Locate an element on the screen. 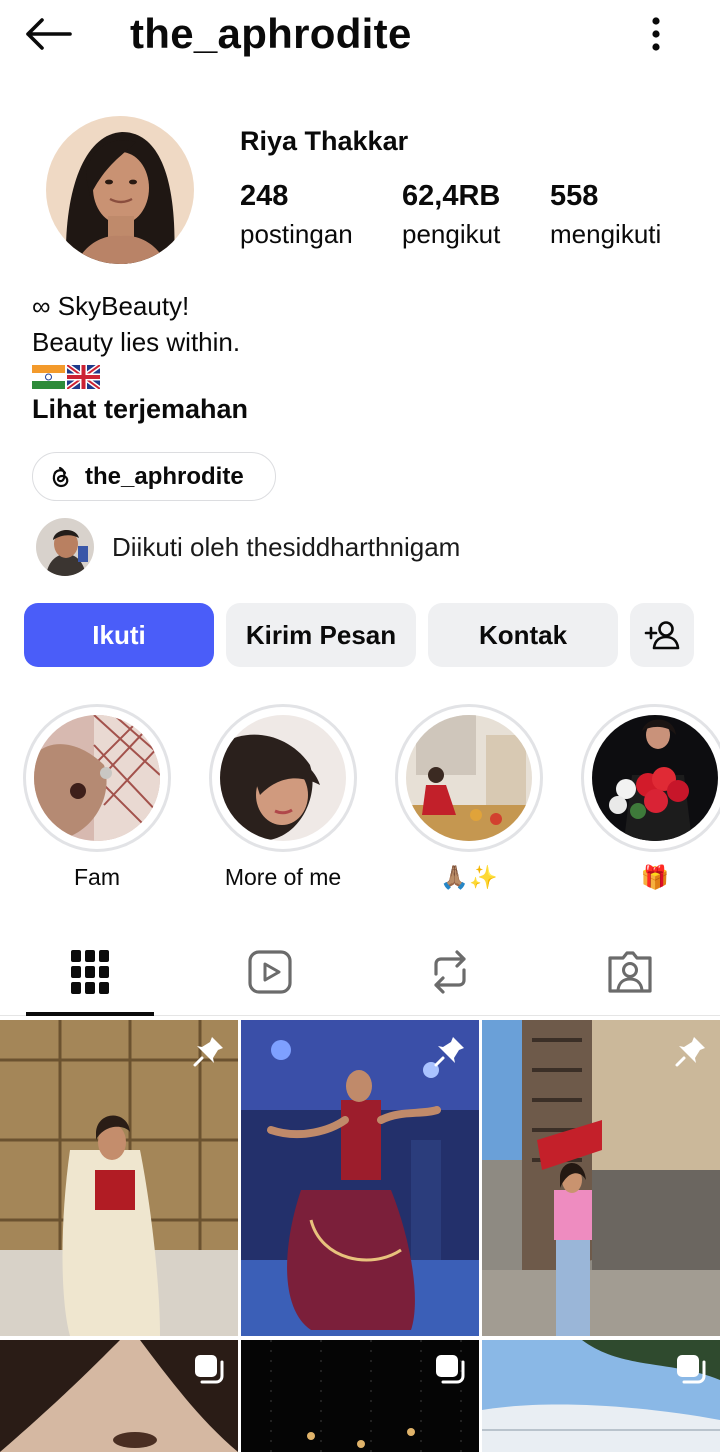  suggested-accounts-button is located at coordinates (662, 635).